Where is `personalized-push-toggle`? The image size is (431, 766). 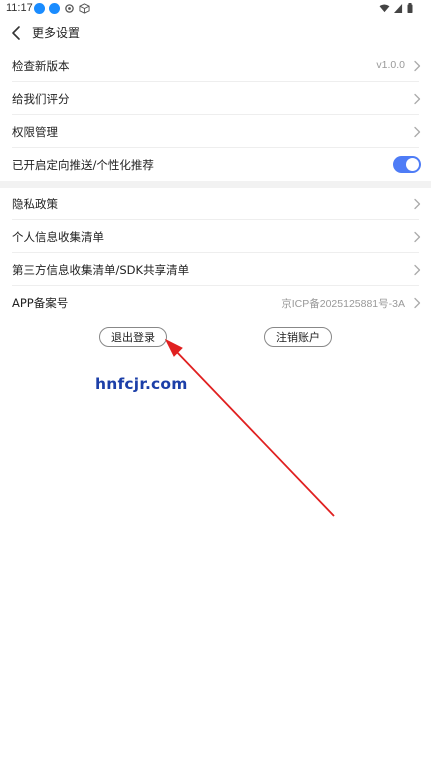
personalized-push-toggle is located at coordinates (407, 164).